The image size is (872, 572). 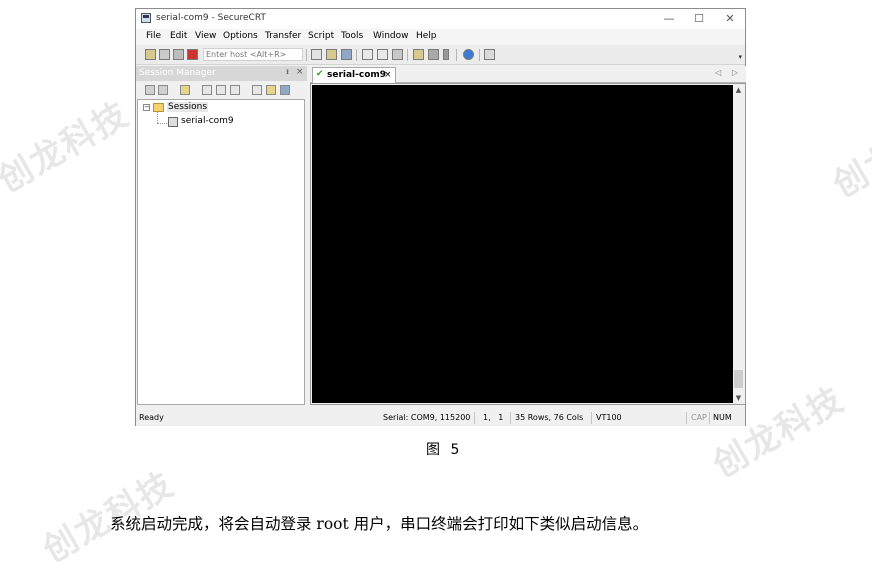 What do you see at coordinates (427, 417) in the screenshot?
I see `status-serial: Serial: COM9, 115200` at bounding box center [427, 417].